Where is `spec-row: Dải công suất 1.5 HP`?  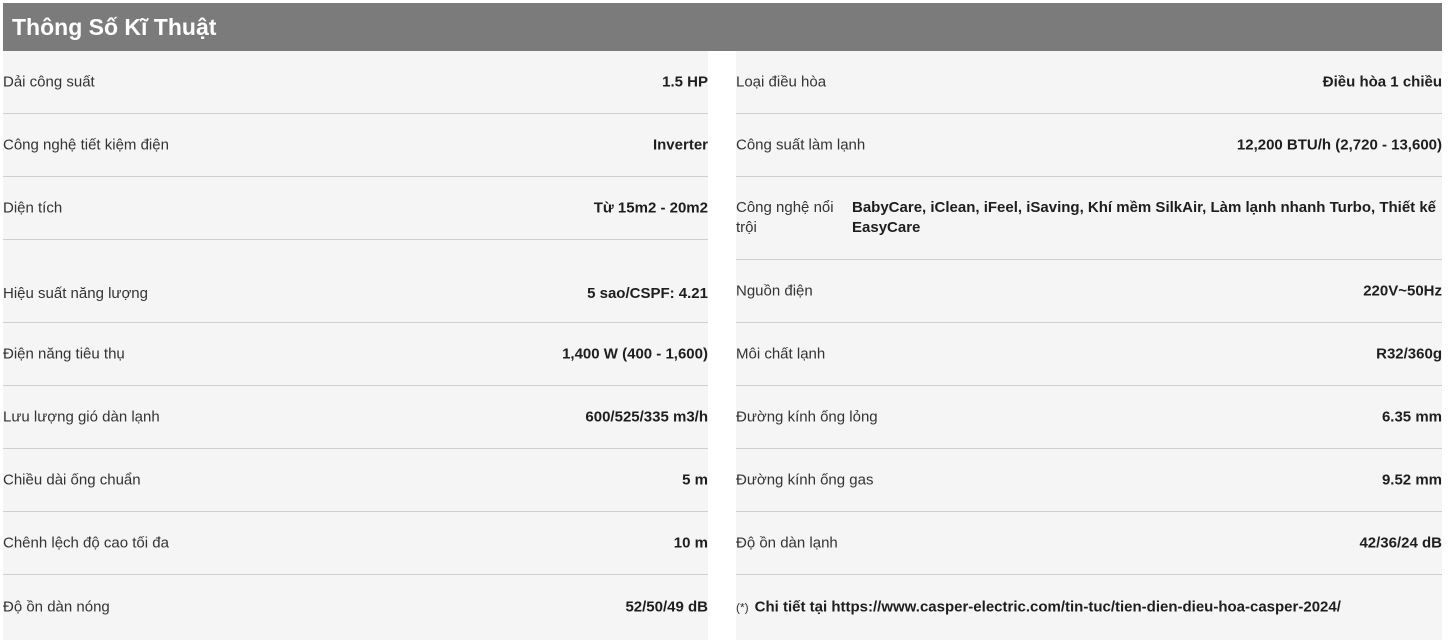 spec-row: Dải công suất 1.5 HP is located at coordinates (355, 82).